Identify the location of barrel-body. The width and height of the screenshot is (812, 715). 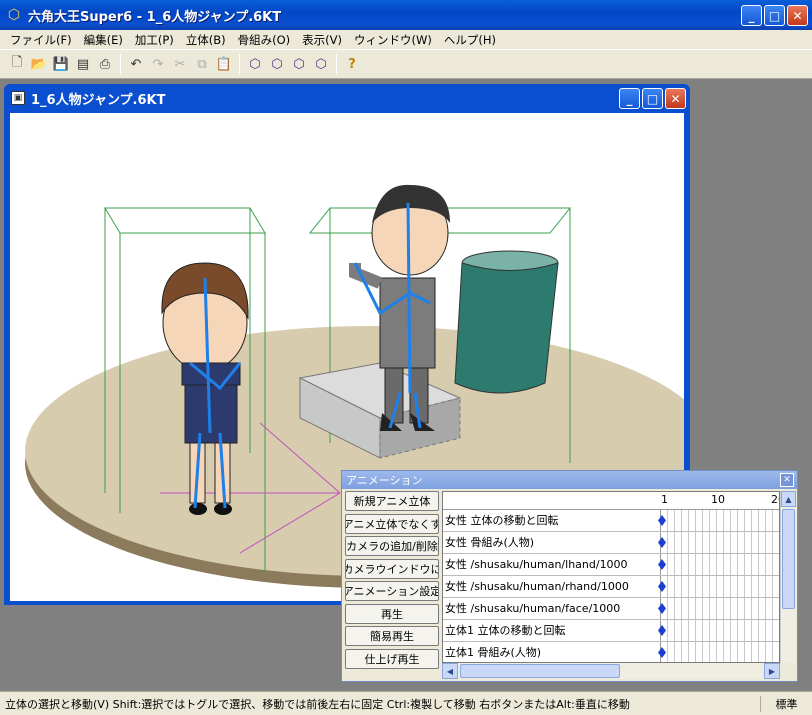
(506, 328).